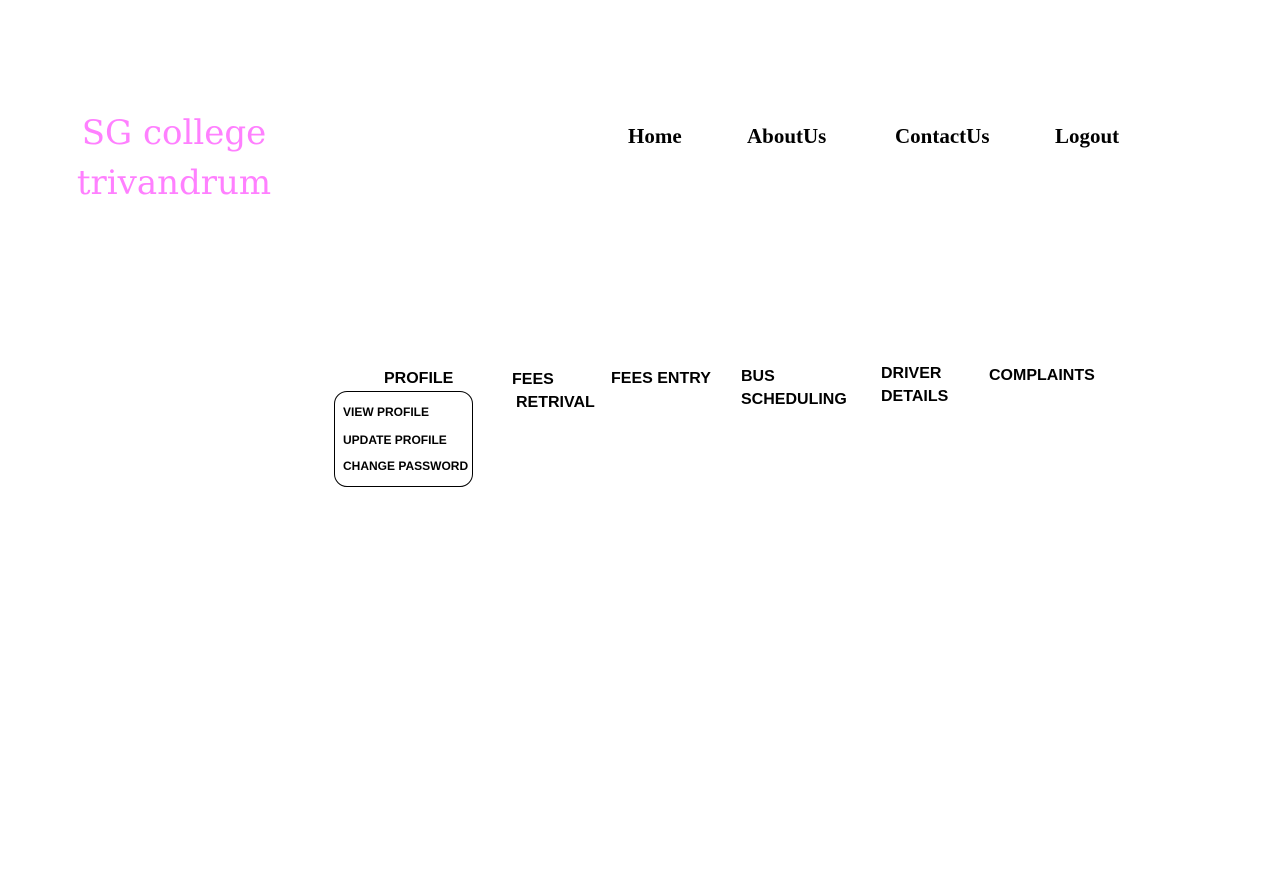  What do you see at coordinates (174, 183) in the screenshot?
I see `brand-line-2: trivandrum` at bounding box center [174, 183].